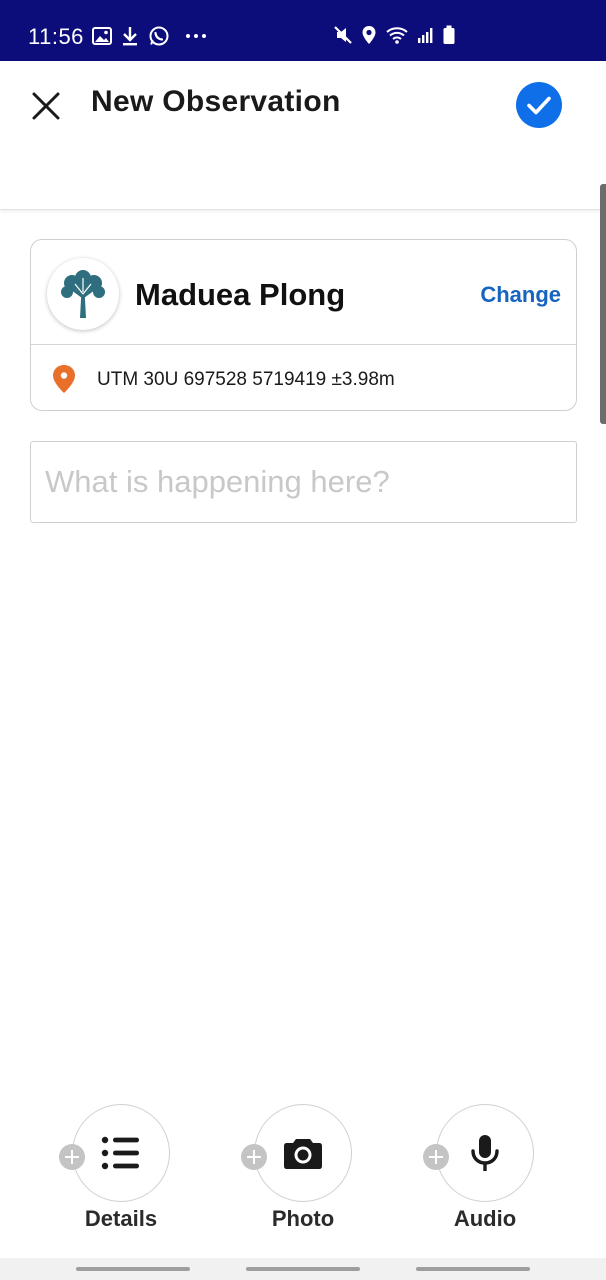 The width and height of the screenshot is (606, 1280). Describe the element at coordinates (485, 1218) in the screenshot. I see `audio-label: Audio` at that location.